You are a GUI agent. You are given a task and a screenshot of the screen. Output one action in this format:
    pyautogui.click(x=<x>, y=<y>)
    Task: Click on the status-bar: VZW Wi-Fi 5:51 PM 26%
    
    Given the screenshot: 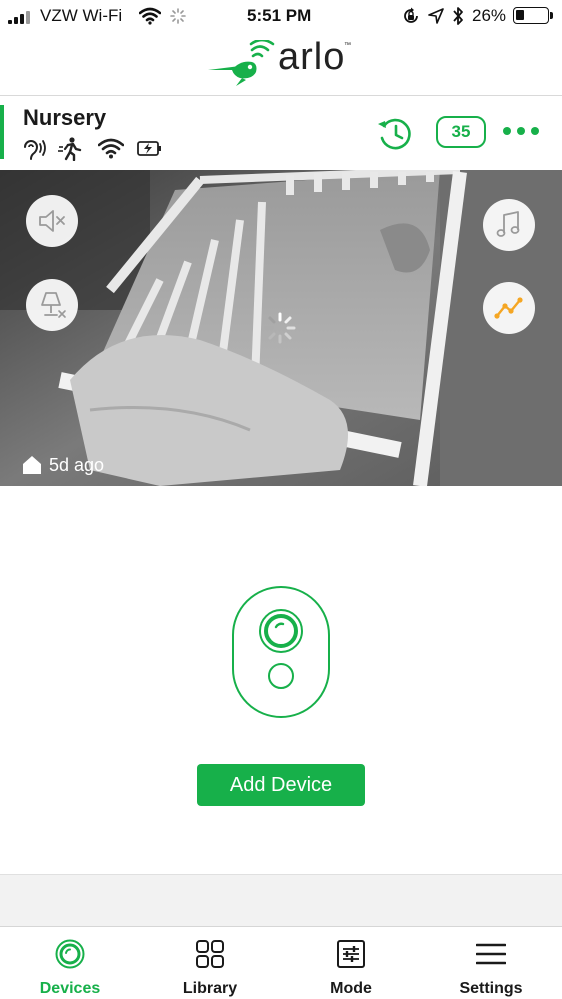 What is the action you would take?
    pyautogui.click(x=281, y=16)
    